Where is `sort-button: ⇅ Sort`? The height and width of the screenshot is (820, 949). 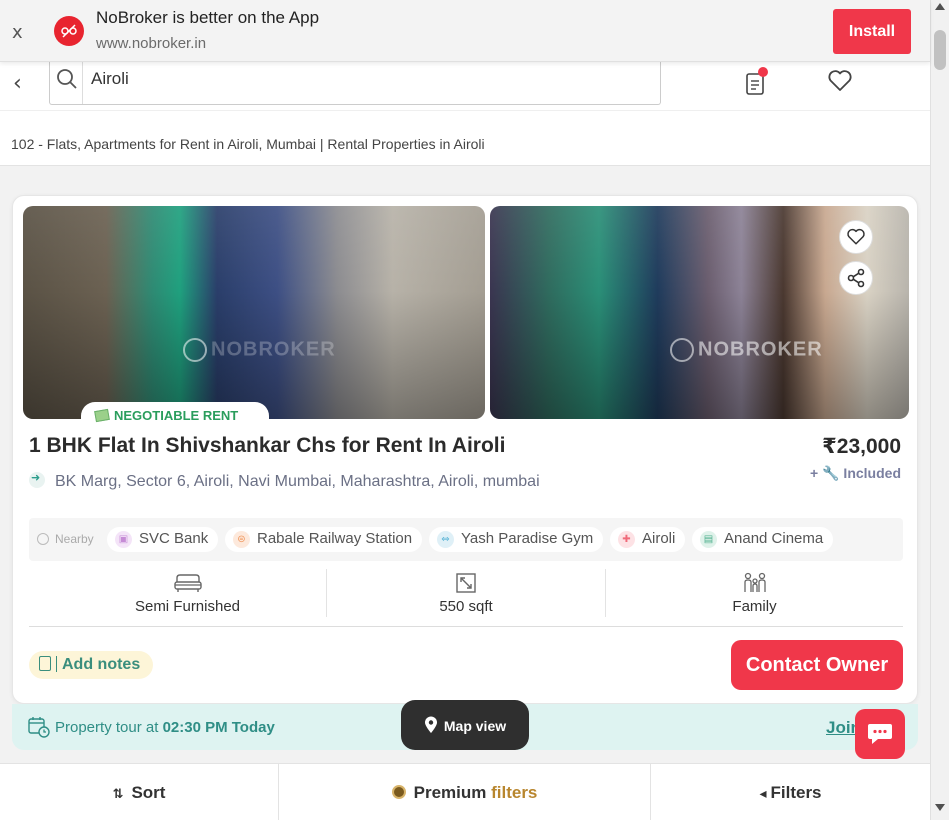
sort-button: ⇅ Sort is located at coordinates (139, 792).